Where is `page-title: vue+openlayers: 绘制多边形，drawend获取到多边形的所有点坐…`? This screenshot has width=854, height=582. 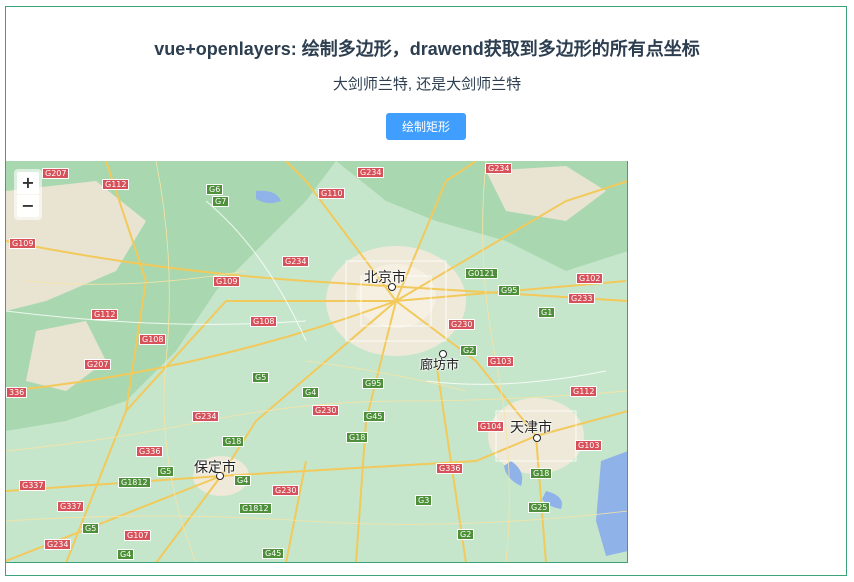
page-title: vue+openlayers: 绘制多边形，drawend获取到多边形的所有点坐… is located at coordinates (427, 49).